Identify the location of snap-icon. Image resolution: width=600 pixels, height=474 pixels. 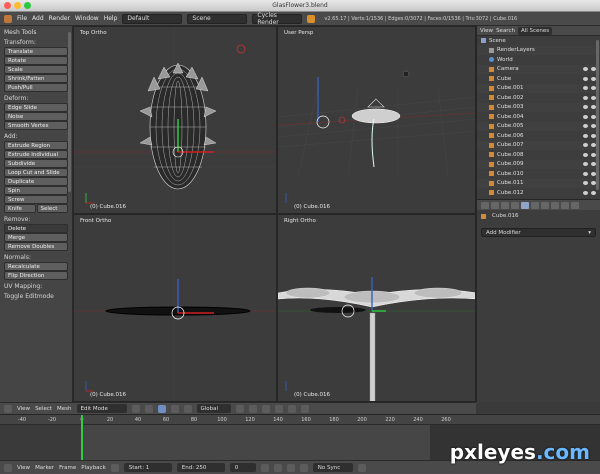
(291, 408).